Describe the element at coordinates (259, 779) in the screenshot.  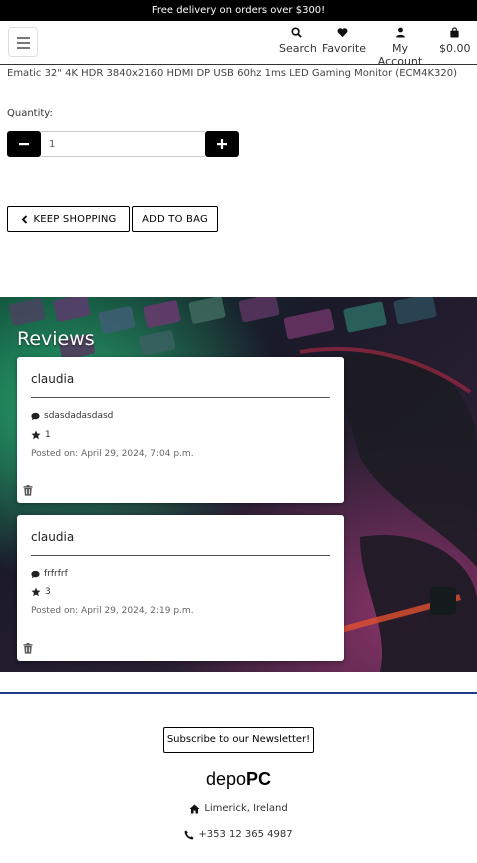
I see `brand-bold-text: PC` at that location.